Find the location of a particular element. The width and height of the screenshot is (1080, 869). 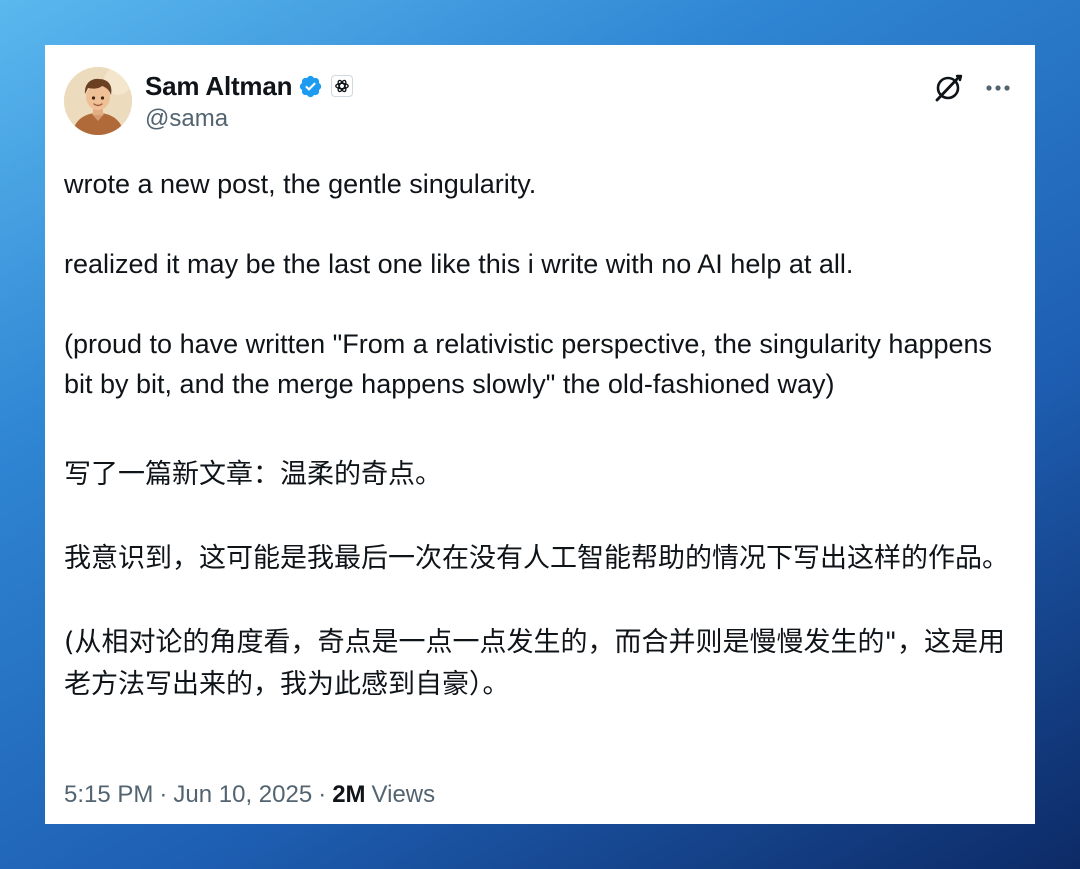

name-row: Sam Altman is located at coordinates (249, 86).